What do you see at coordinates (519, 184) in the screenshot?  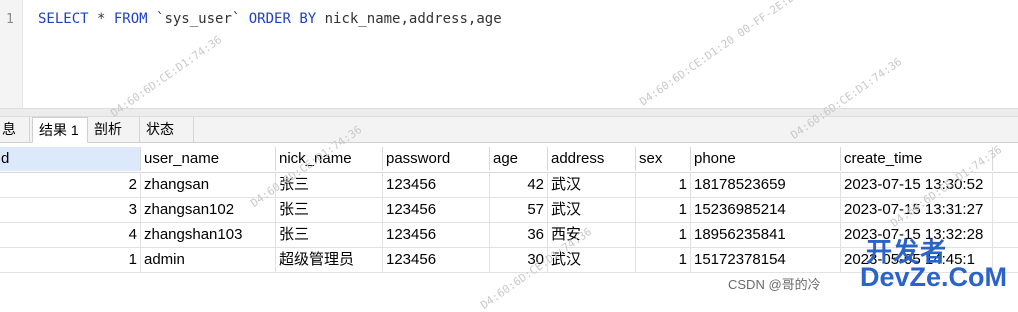 I see `cell-age: 42` at bounding box center [519, 184].